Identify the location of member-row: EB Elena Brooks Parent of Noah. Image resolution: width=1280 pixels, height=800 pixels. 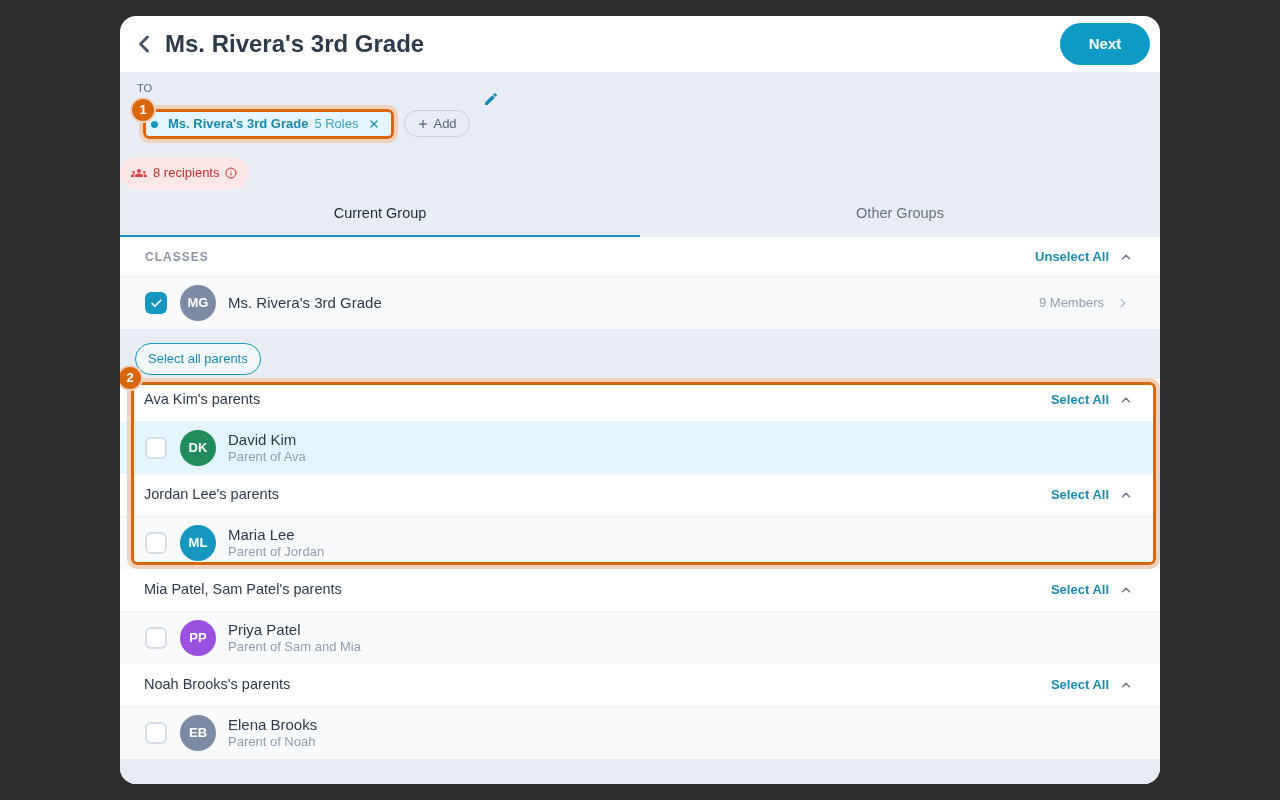
(640, 732).